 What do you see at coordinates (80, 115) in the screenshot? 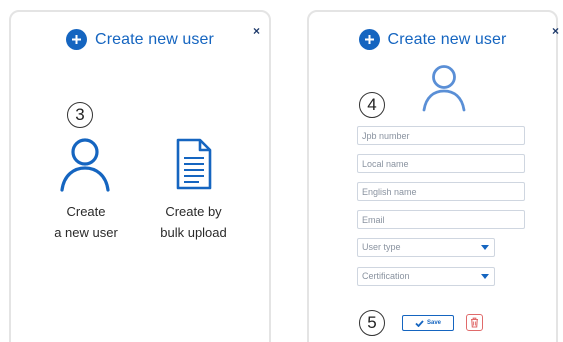
I see `step-number-badge: 3` at bounding box center [80, 115].